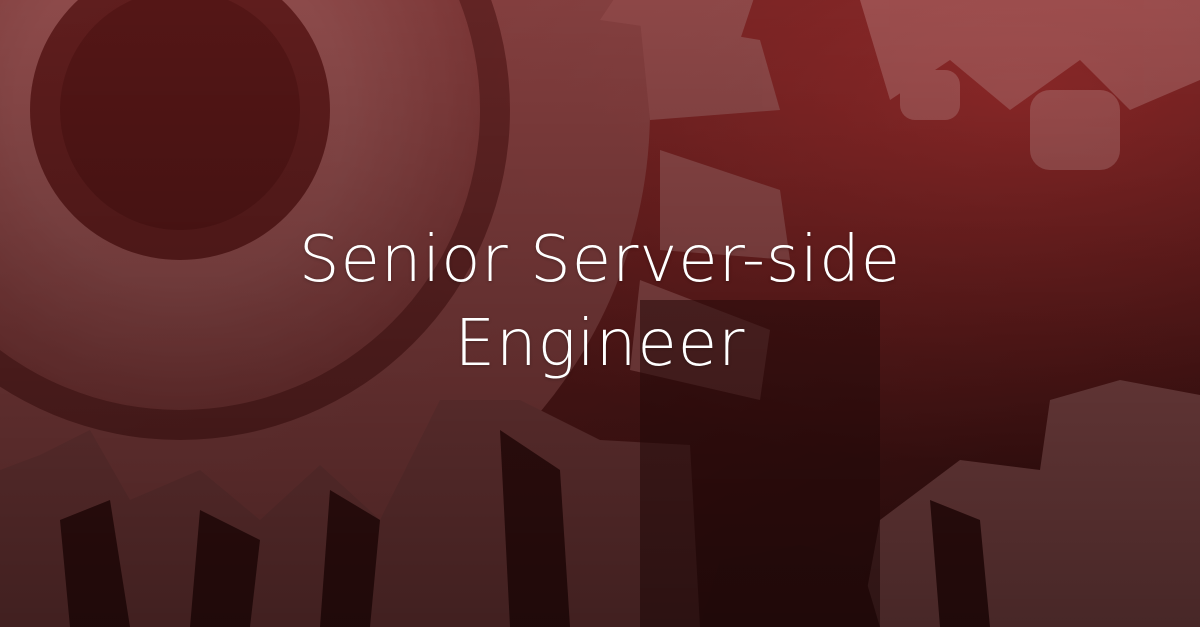  Describe the element at coordinates (600, 260) in the screenshot. I see `job-title-line-1: Senior Server-side` at that location.